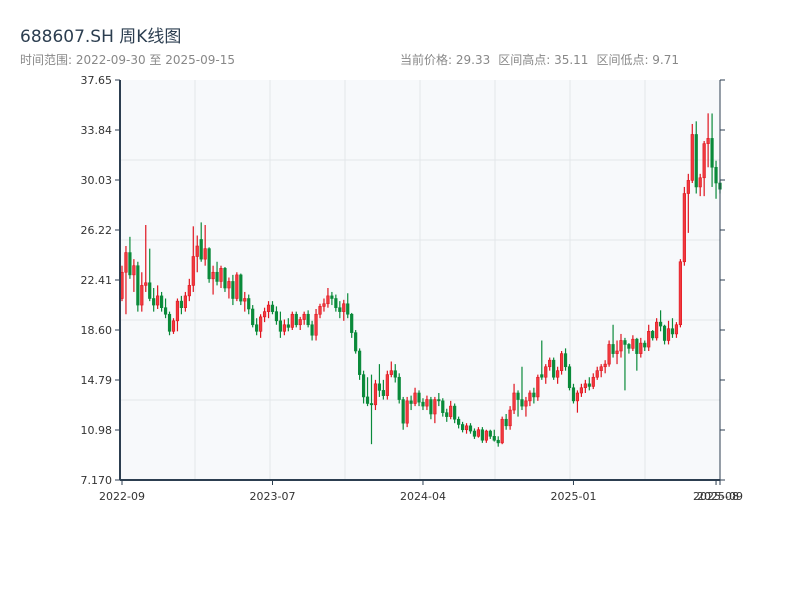  Describe the element at coordinates (273, 496) in the screenshot. I see `x-tick-label: 2023-07` at that location.